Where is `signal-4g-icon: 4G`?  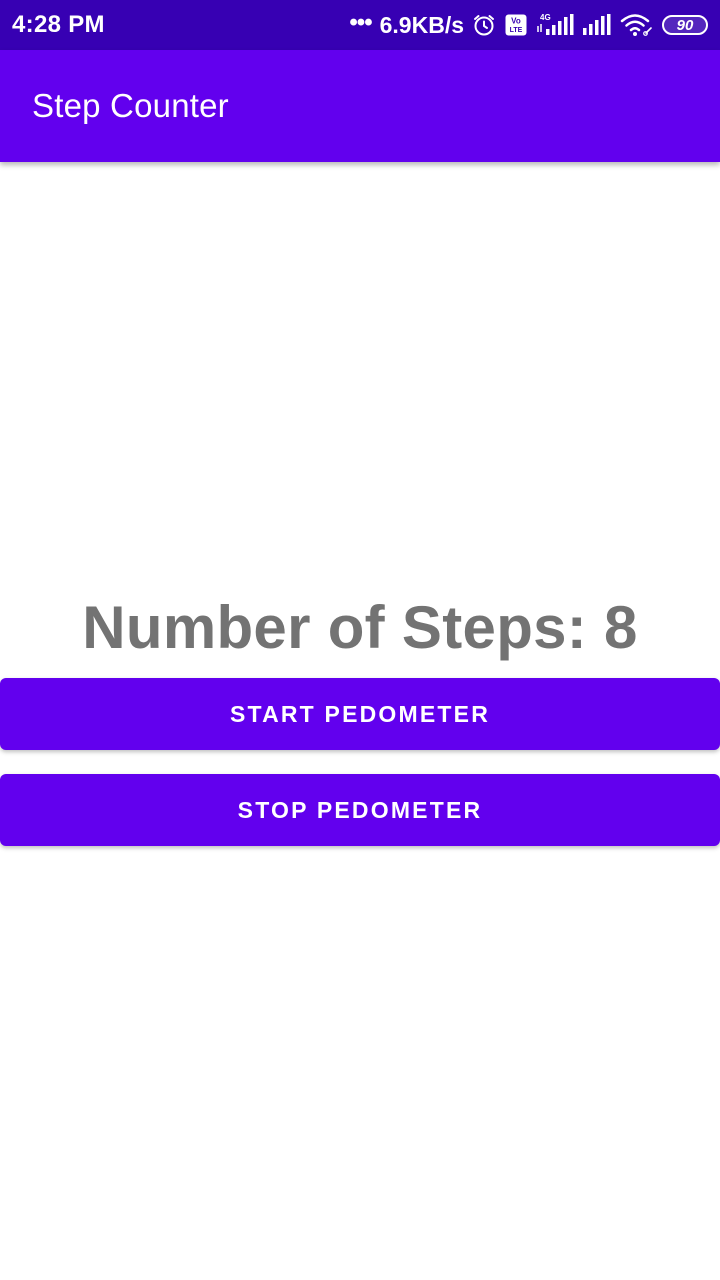 signal-4g-icon: 4G is located at coordinates (555, 24).